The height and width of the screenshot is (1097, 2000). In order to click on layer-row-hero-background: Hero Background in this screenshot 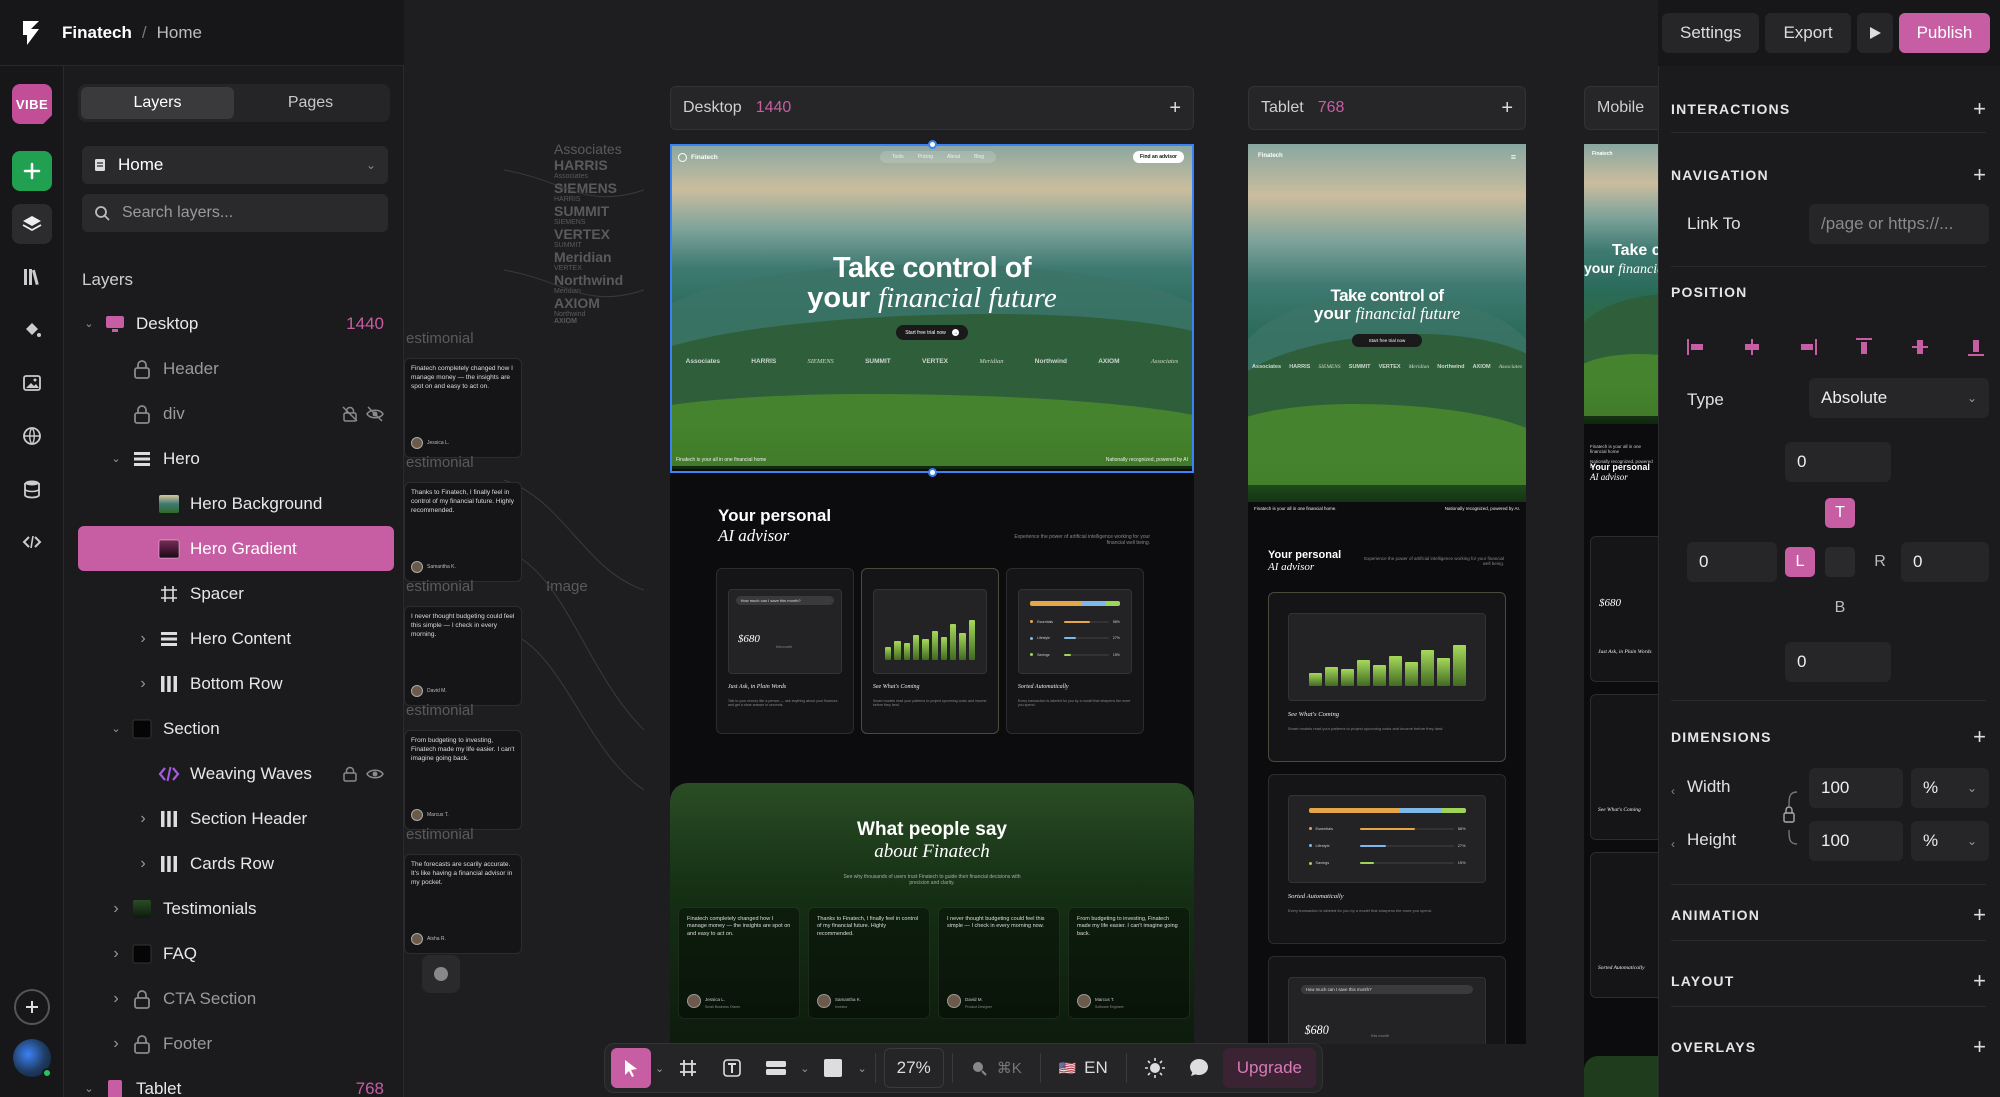, I will do `click(236, 503)`.